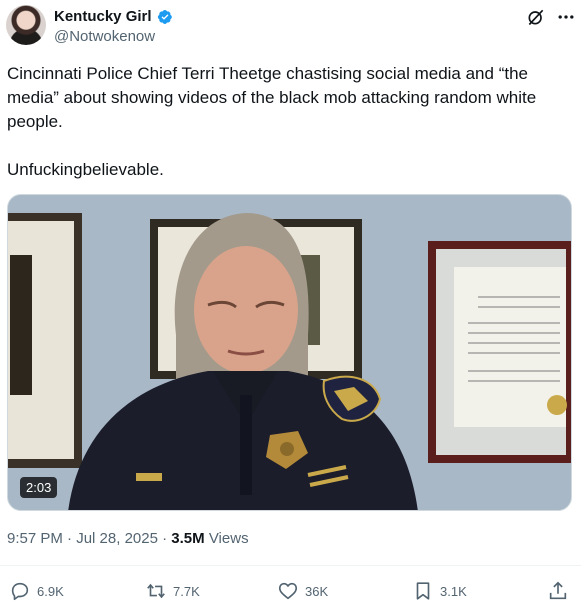 The width and height of the screenshot is (581, 610). What do you see at coordinates (20, 591) in the screenshot?
I see `reply-icon` at bounding box center [20, 591].